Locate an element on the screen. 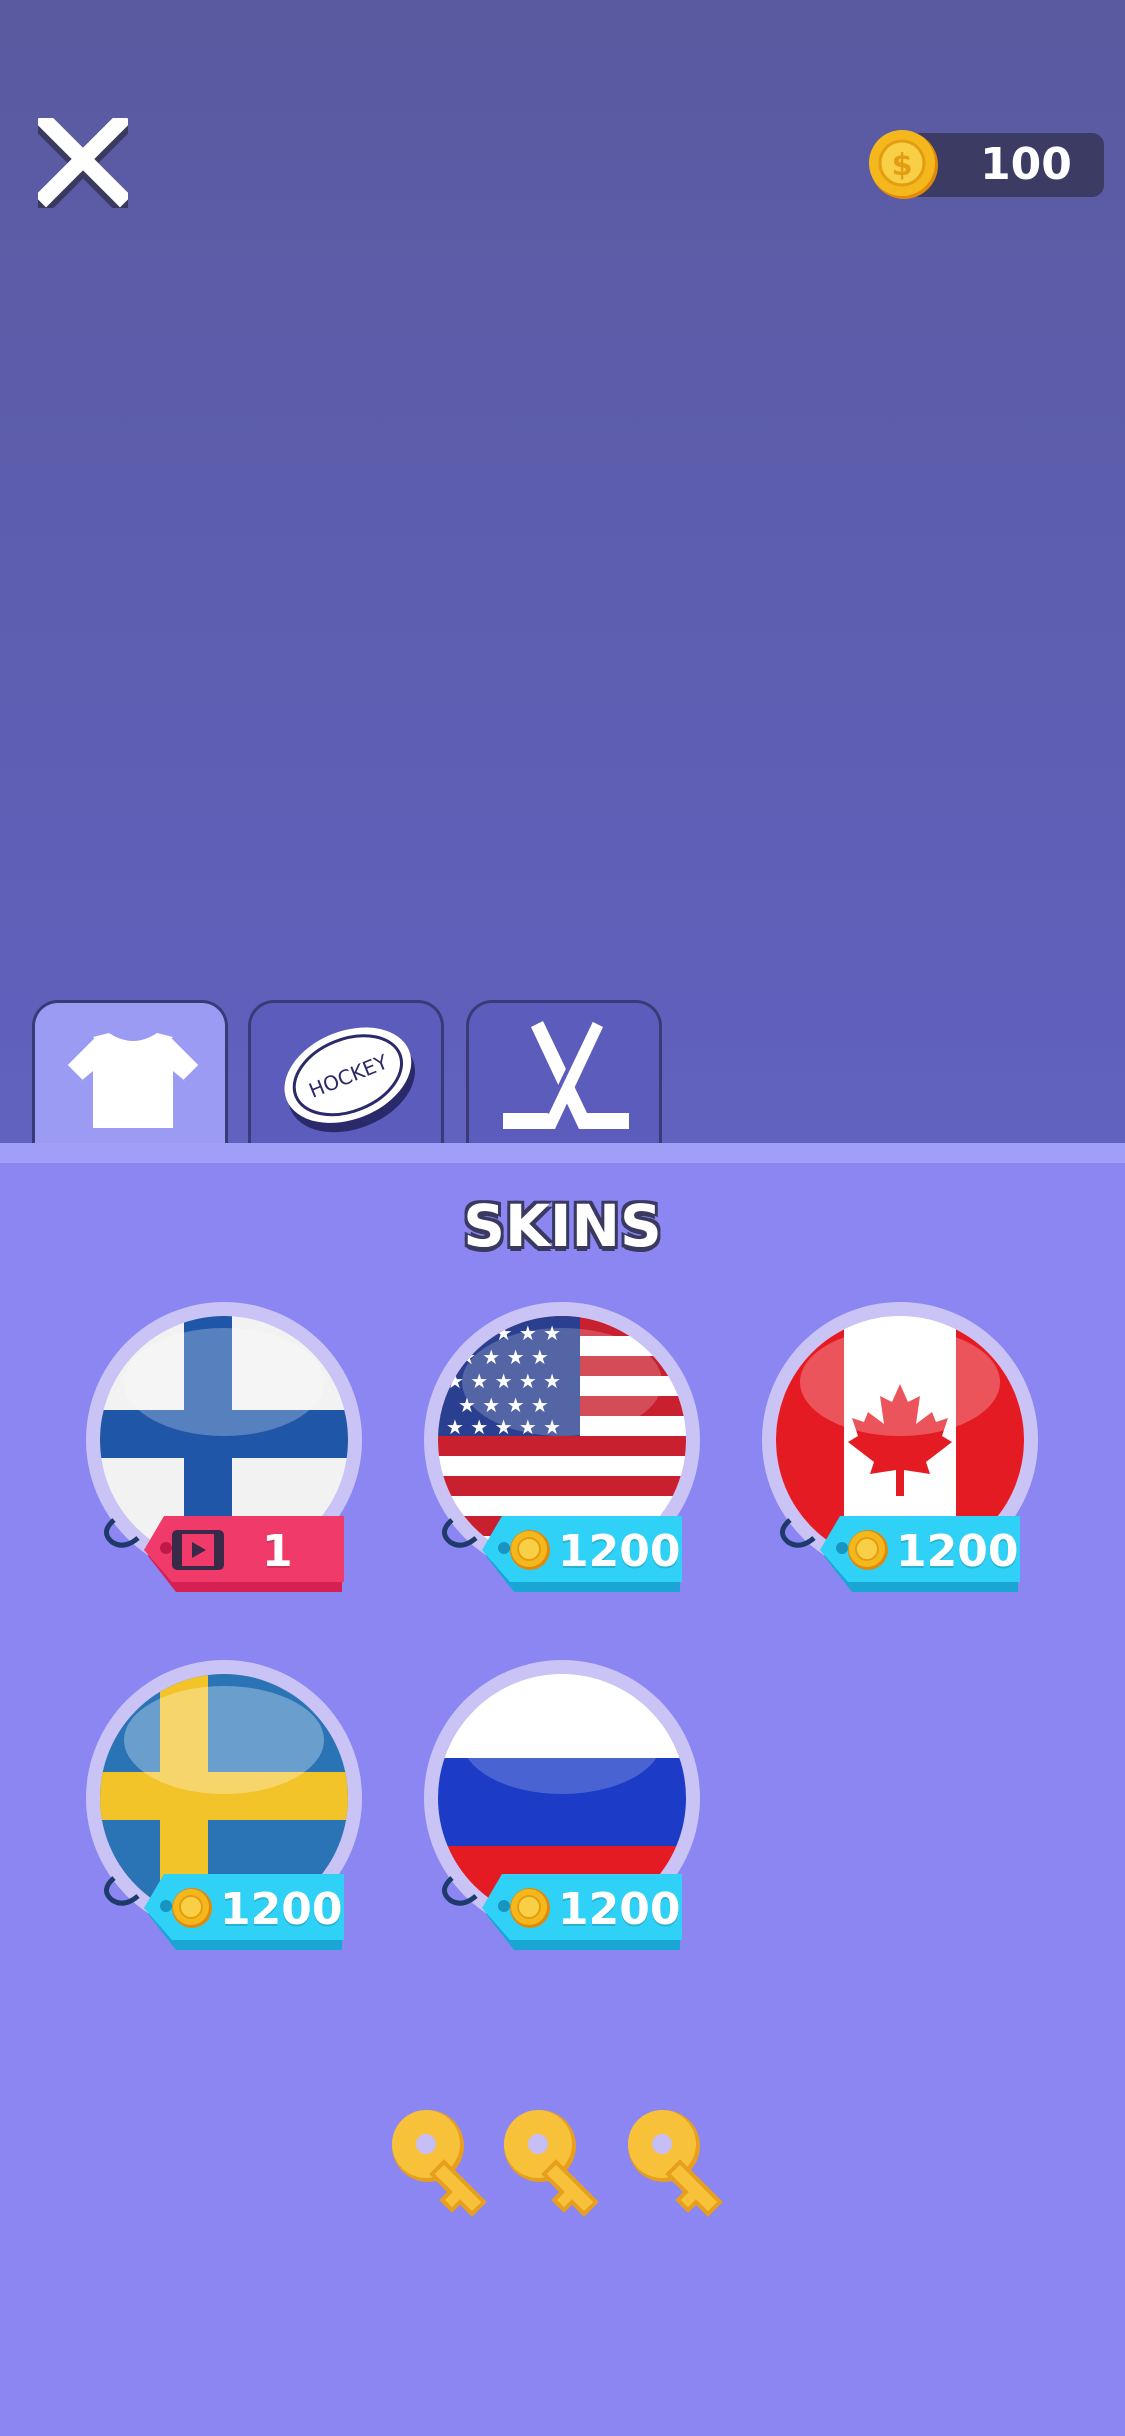 Image resolution: width=1125 pixels, height=2436 pixels. tab-pucks: HOCKEY is located at coordinates (346, 1072).